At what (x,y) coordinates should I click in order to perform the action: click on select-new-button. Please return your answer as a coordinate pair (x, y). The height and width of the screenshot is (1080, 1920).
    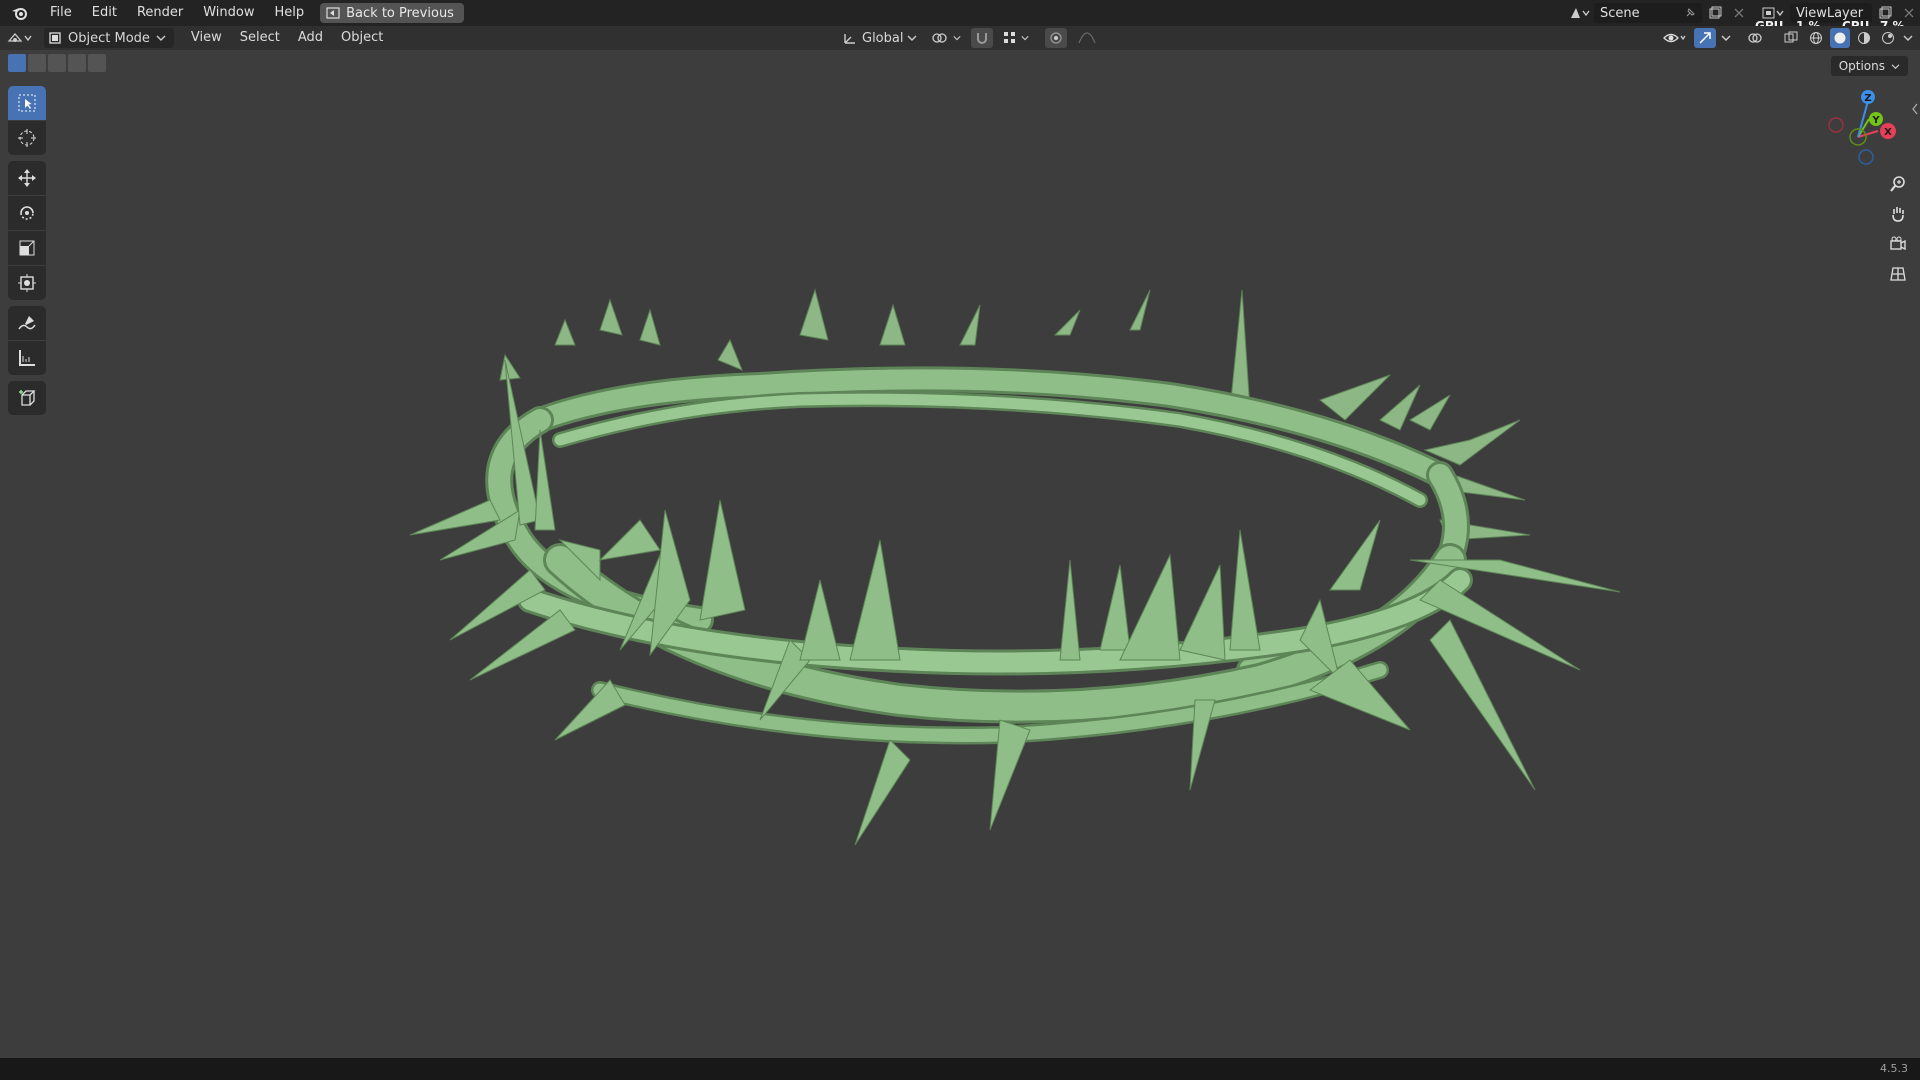
    Looking at the image, I should click on (17, 63).